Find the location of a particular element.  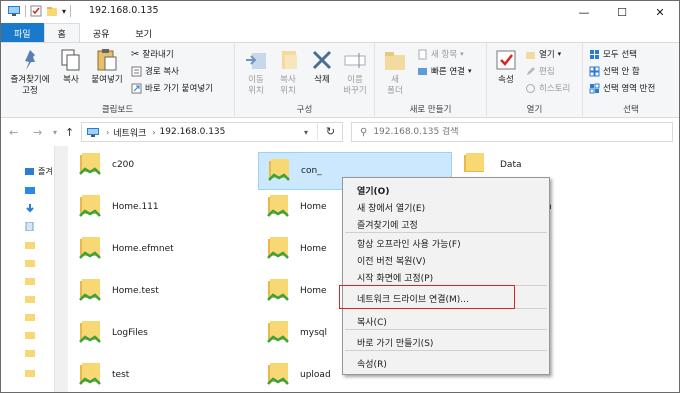

ribbon-tabs: 파일 홈 공유 보기 is located at coordinates (340, 33).